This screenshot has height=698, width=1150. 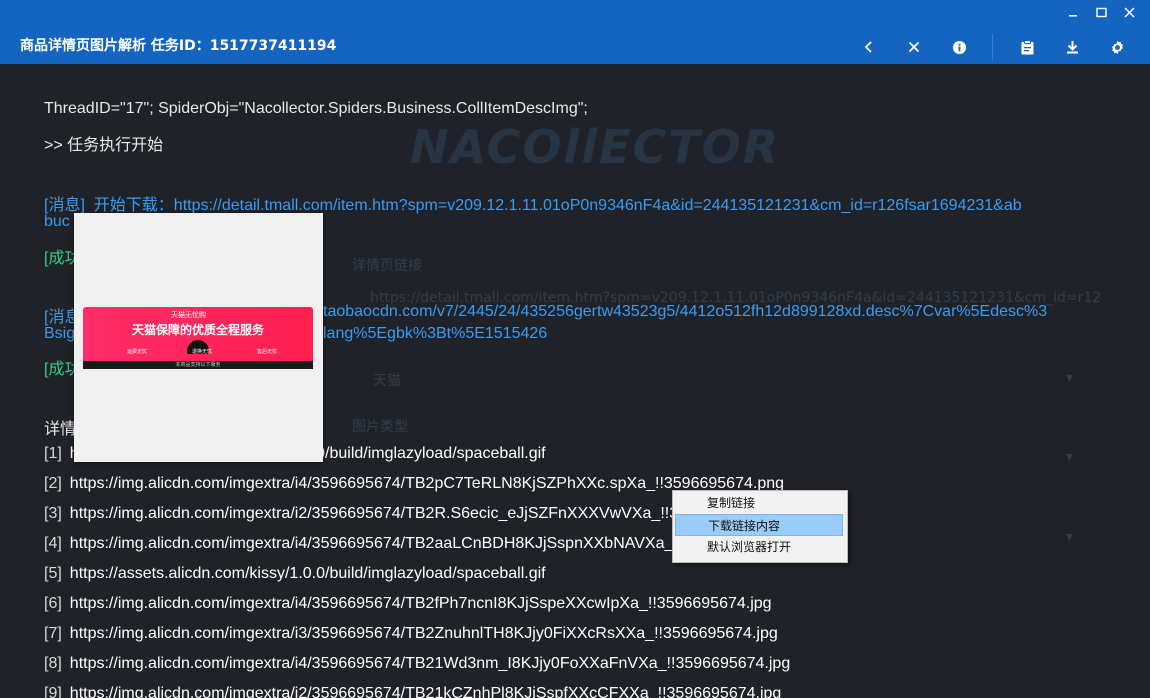 I want to click on settings-icon, so click(x=1117, y=47).